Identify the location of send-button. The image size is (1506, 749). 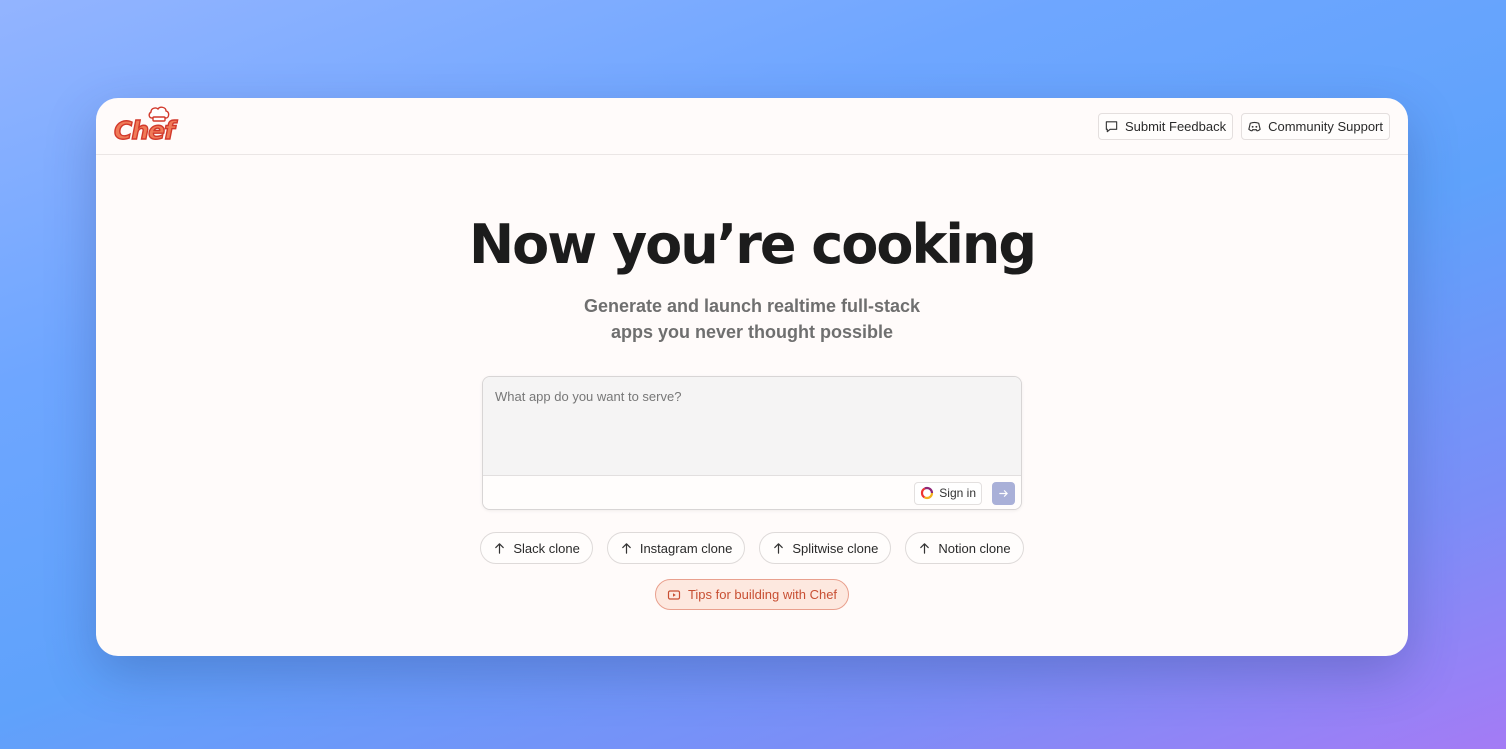
(1003, 493).